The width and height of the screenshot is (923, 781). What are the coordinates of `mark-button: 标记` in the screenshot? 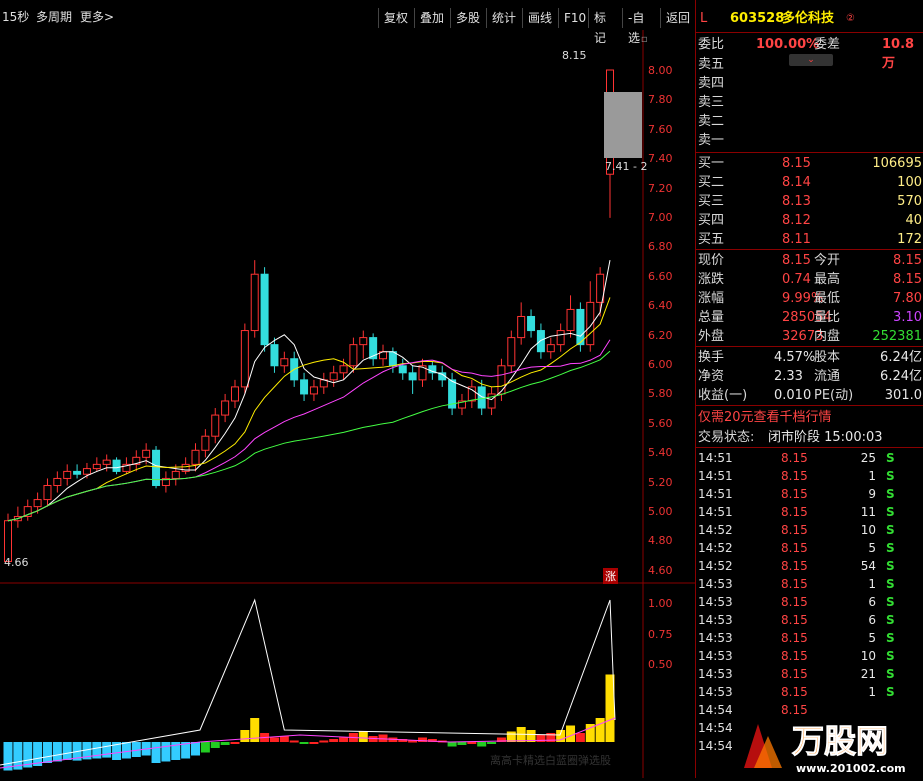 It's located at (605, 26).